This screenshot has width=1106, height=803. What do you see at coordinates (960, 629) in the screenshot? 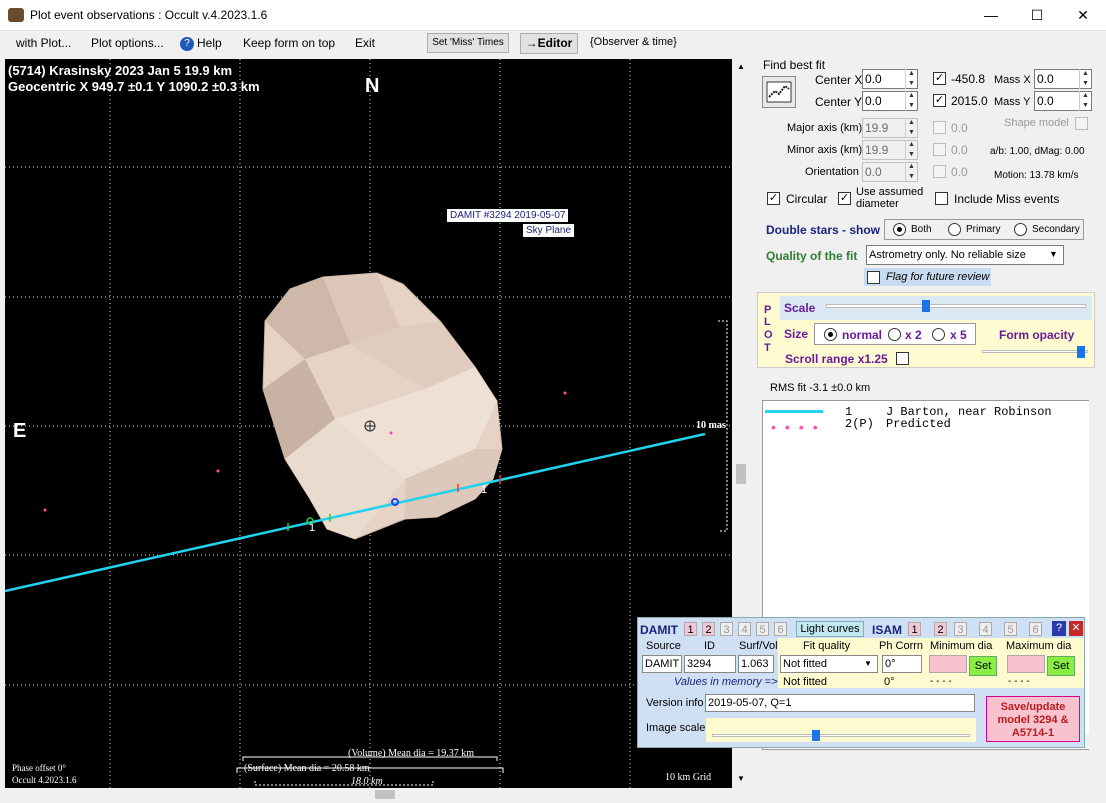
I see `isam-btn-3: 3` at bounding box center [960, 629].